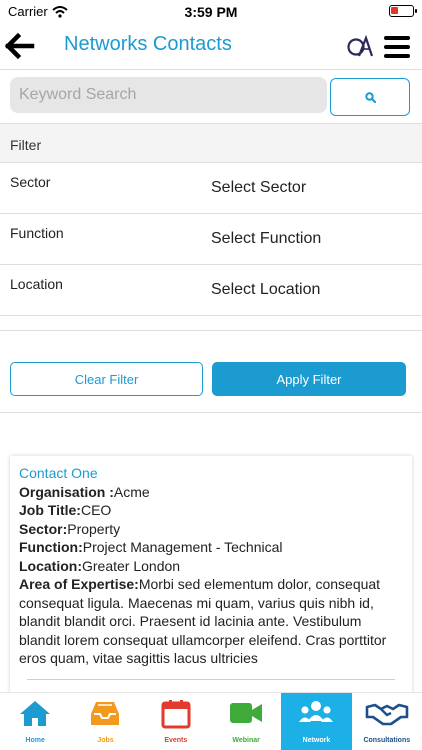 This screenshot has width=422, height=750. What do you see at coordinates (36, 284) in the screenshot?
I see `location-label: Location` at bounding box center [36, 284].